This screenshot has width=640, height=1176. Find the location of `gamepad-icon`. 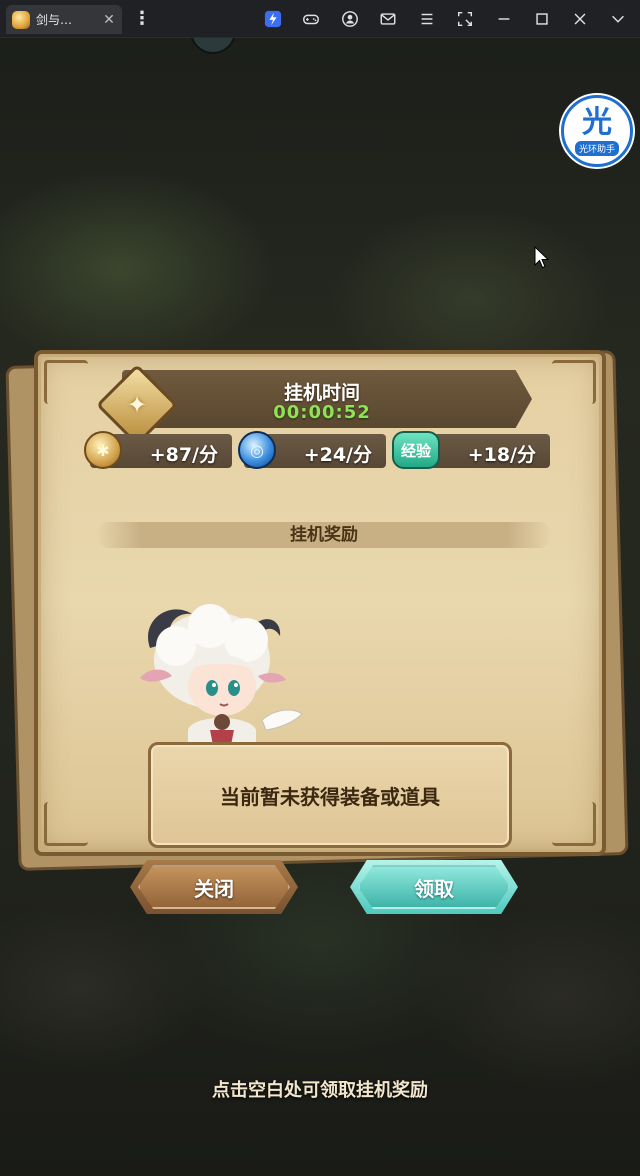

gamepad-icon is located at coordinates (311, 19).